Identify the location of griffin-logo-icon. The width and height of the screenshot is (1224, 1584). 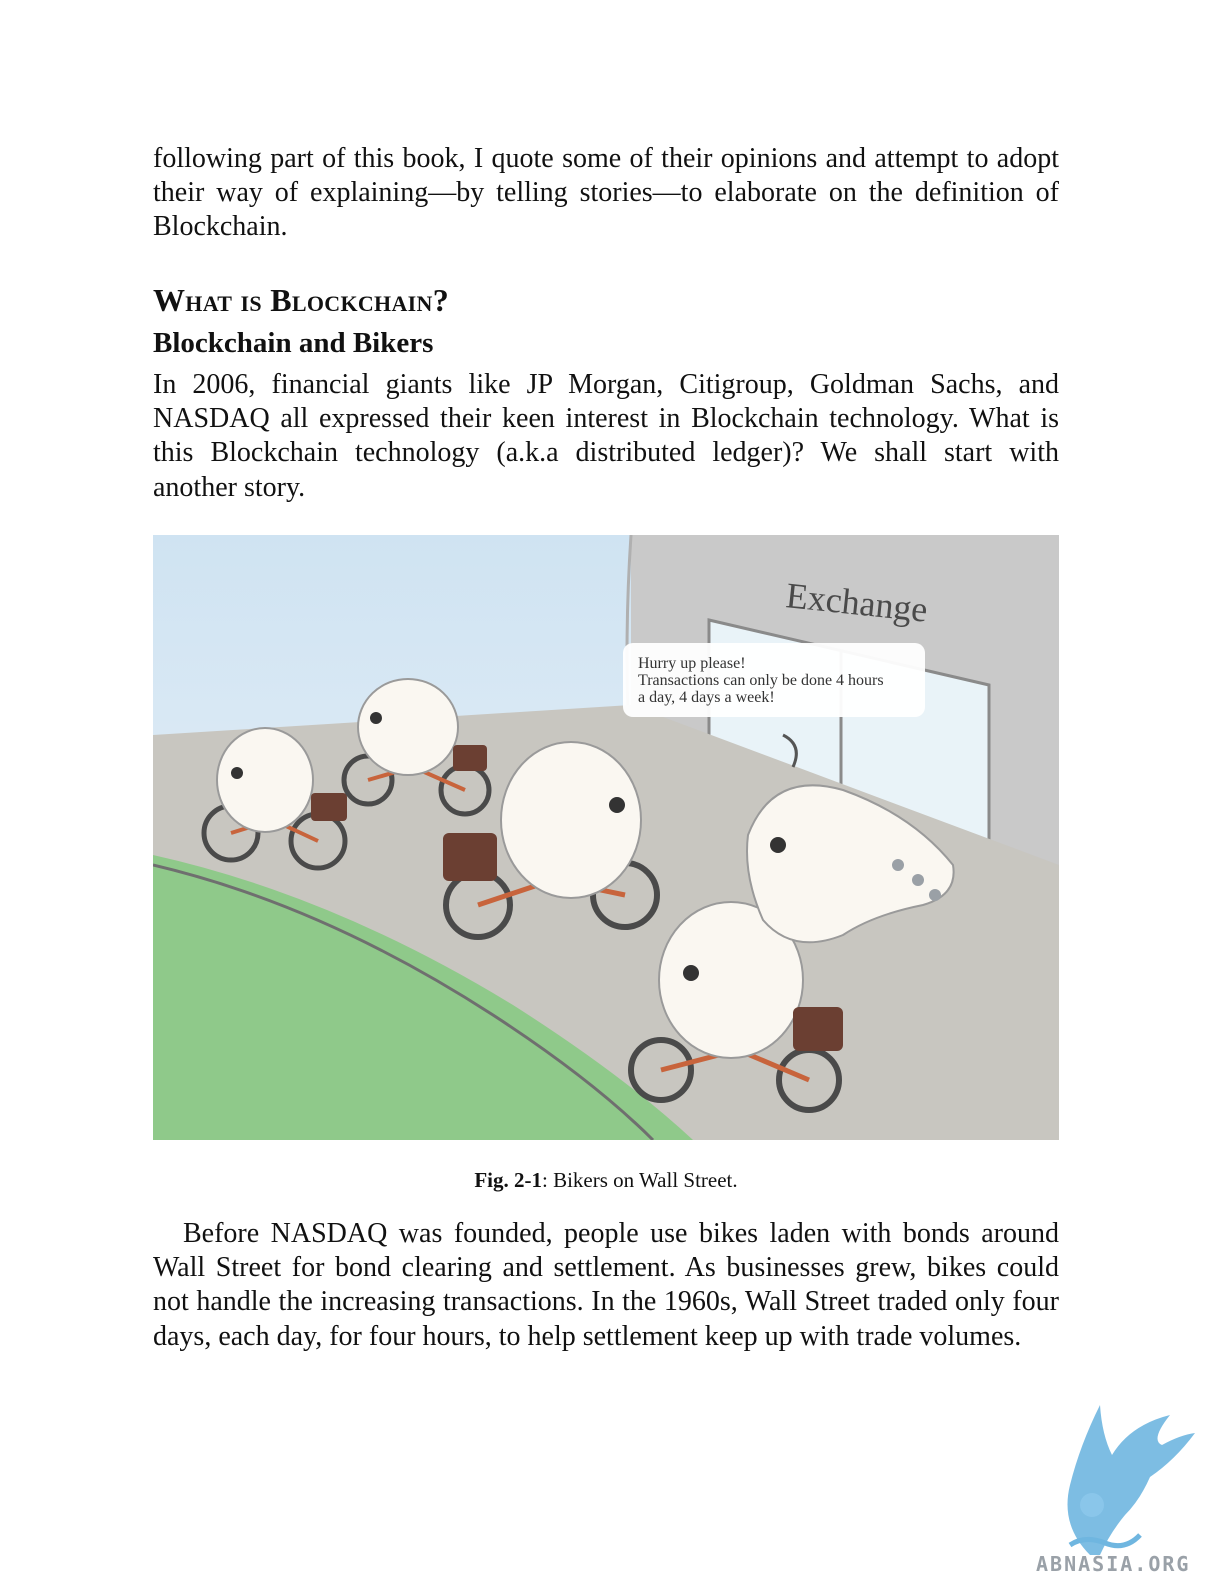
(1131, 1480).